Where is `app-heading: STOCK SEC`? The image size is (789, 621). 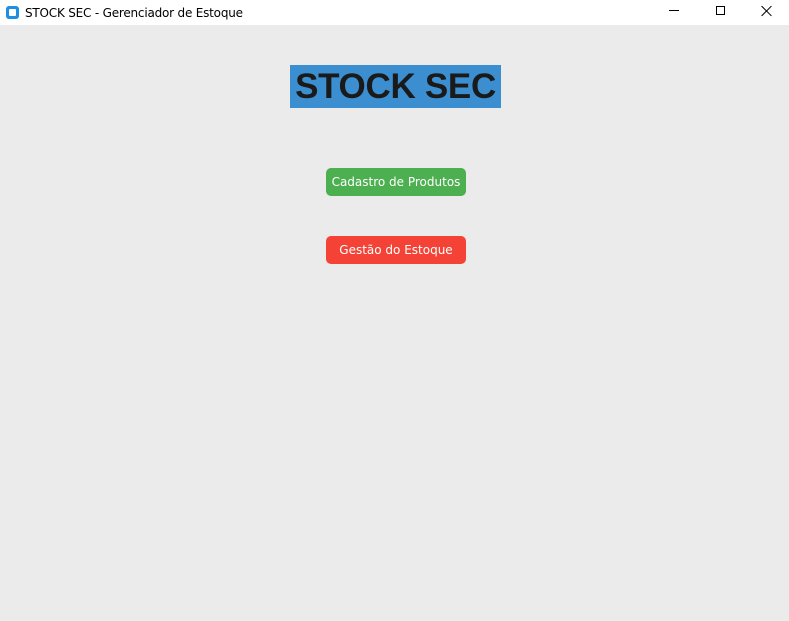
app-heading: STOCK SEC is located at coordinates (395, 86).